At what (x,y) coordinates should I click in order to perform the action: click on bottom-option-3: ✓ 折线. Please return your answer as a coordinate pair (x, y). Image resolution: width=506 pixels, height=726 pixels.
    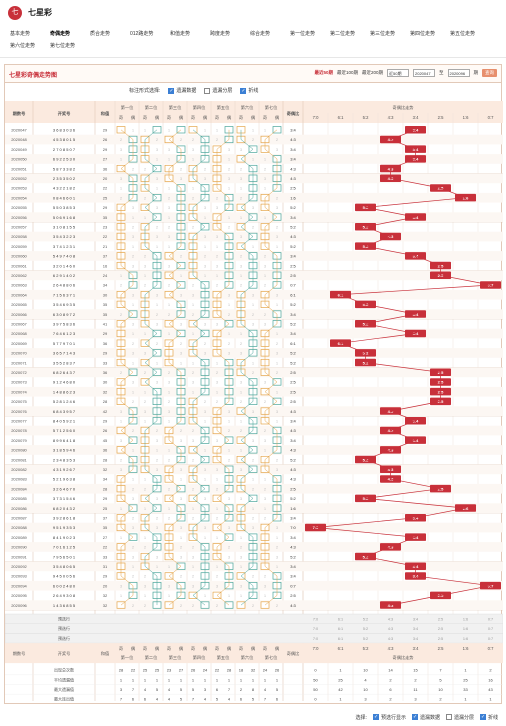
    Looking at the image, I should click on (488, 717).